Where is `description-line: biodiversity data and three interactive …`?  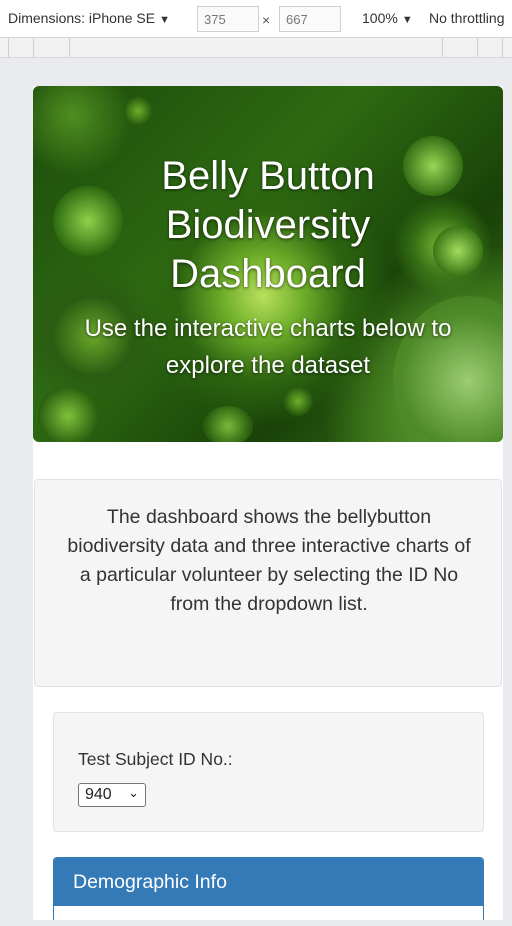 description-line: biodiversity data and three interactive … is located at coordinates (269, 546).